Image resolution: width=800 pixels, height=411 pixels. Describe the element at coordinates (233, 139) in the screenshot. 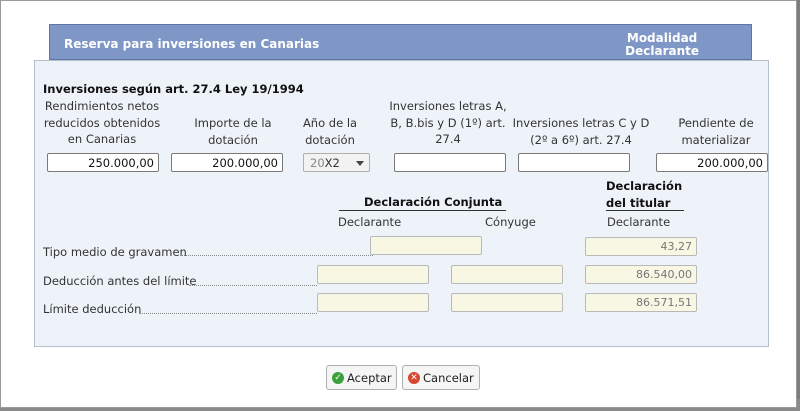

I see `col2-line2: dotación` at that location.